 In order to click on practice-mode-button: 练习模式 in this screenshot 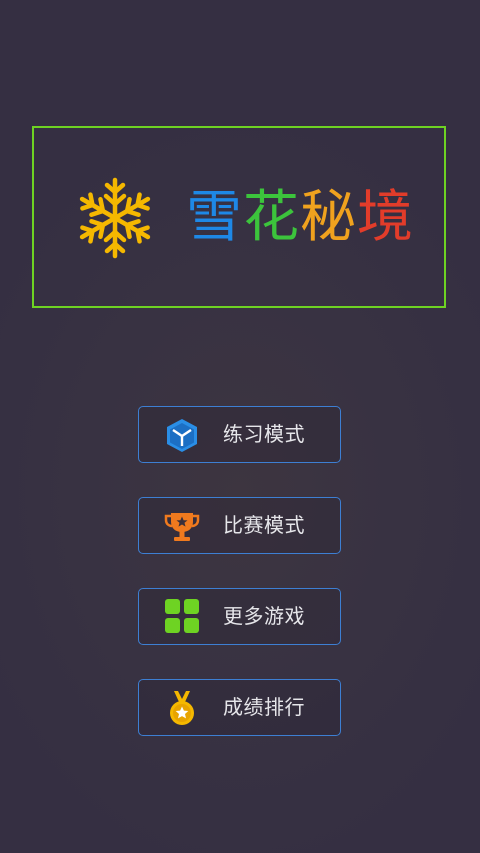, I will do `click(239, 434)`.